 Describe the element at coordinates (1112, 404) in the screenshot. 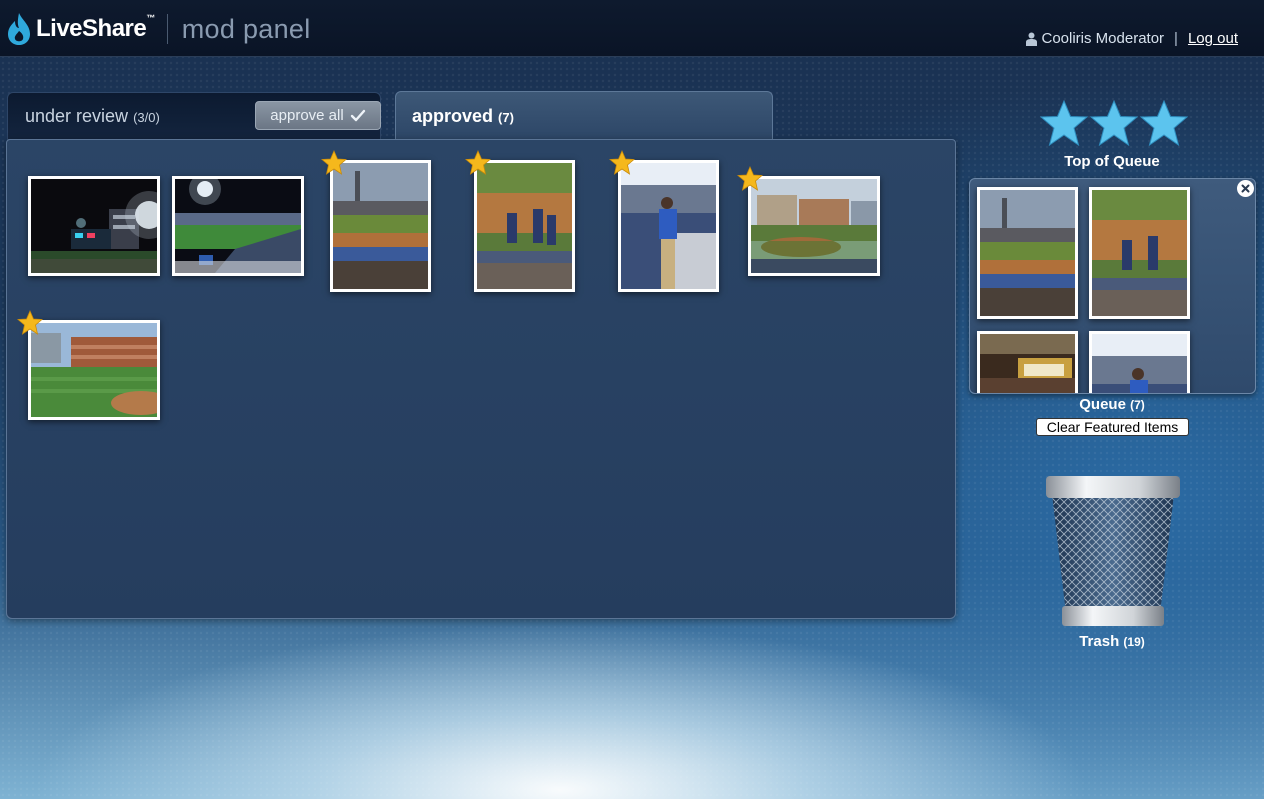

I see `queue-label: Queue (7)` at that location.